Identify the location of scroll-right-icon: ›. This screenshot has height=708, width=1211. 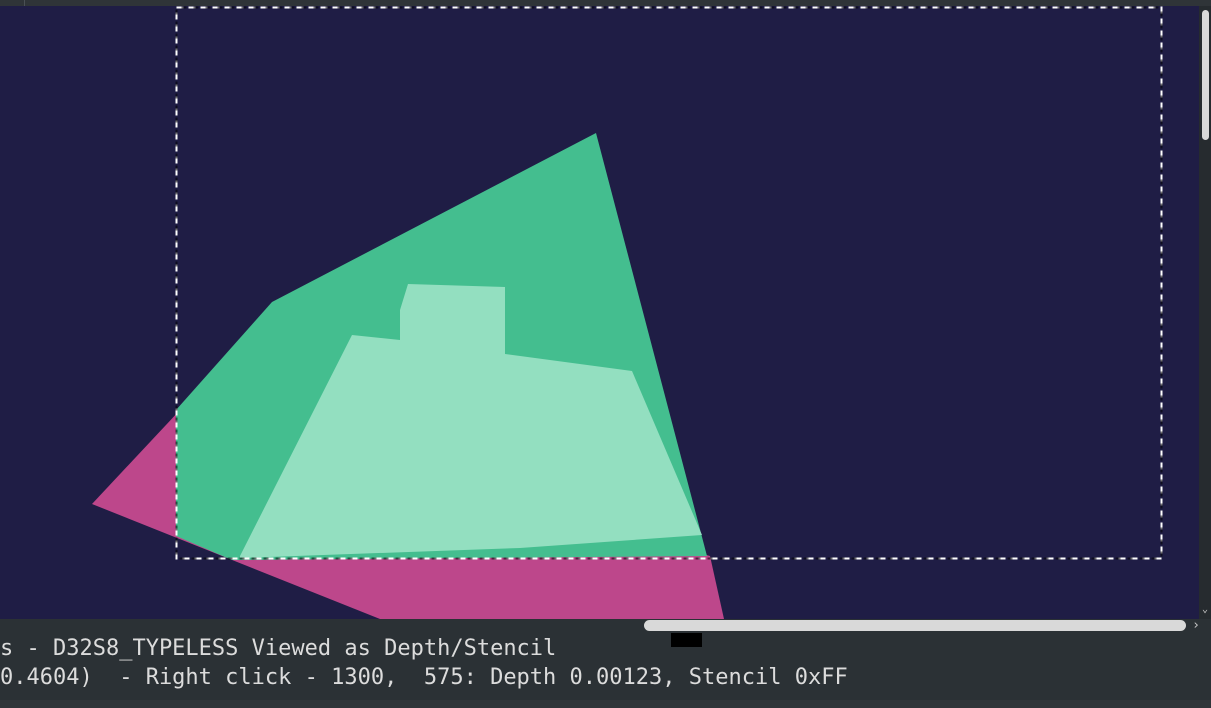
(1196, 626).